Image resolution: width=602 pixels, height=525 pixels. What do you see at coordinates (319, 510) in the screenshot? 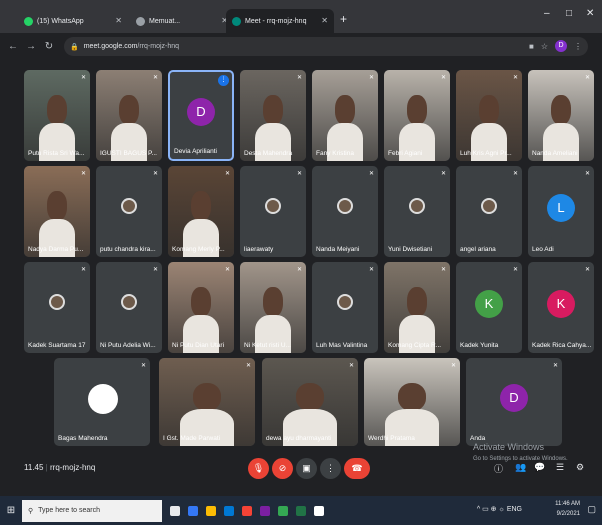
I see `paint-icon` at bounding box center [319, 510].